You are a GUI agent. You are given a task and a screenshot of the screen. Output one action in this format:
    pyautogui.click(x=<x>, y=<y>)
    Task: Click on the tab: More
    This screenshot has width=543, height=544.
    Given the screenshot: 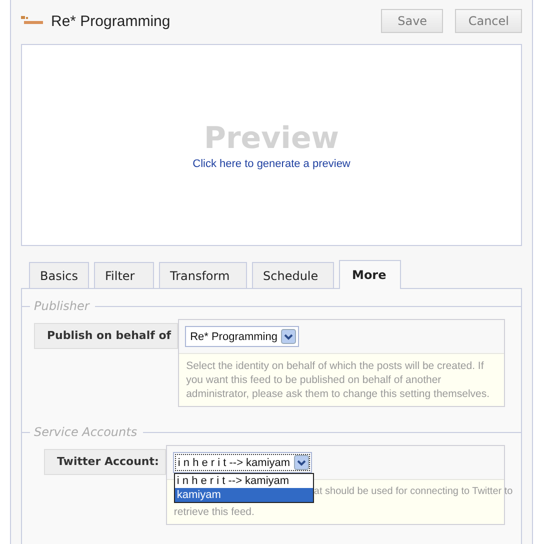 What is the action you would take?
    pyautogui.click(x=370, y=274)
    